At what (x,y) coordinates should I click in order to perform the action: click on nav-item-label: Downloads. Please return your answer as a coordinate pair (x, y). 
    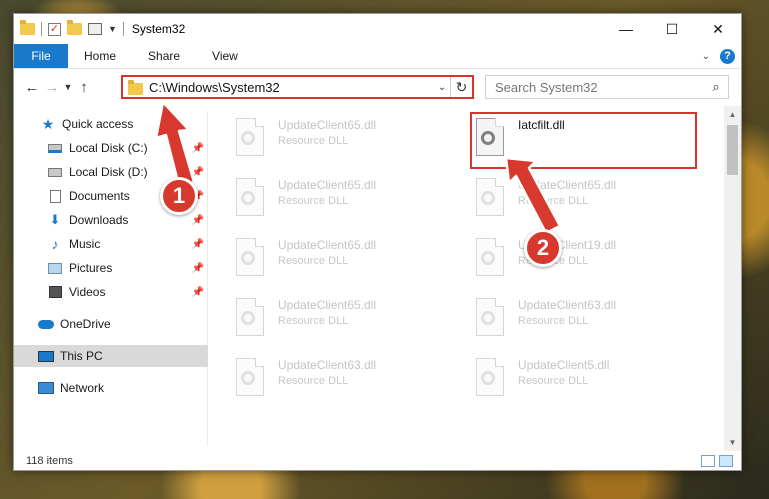
    Looking at the image, I should click on (99, 220).